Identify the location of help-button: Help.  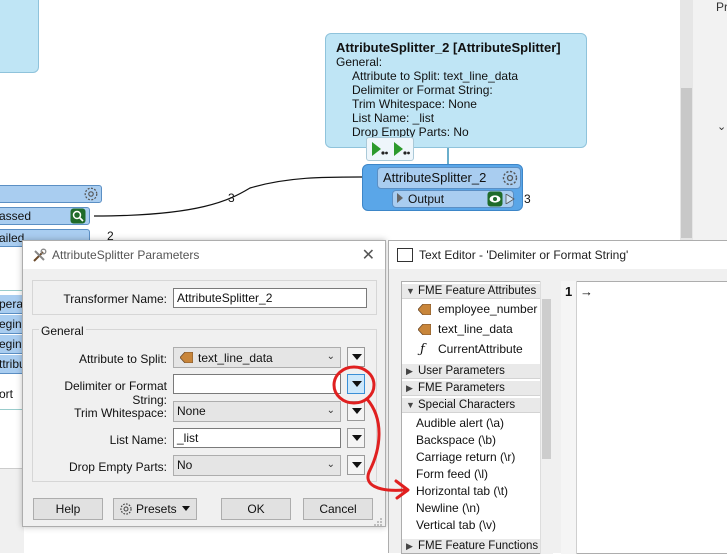
(68, 509).